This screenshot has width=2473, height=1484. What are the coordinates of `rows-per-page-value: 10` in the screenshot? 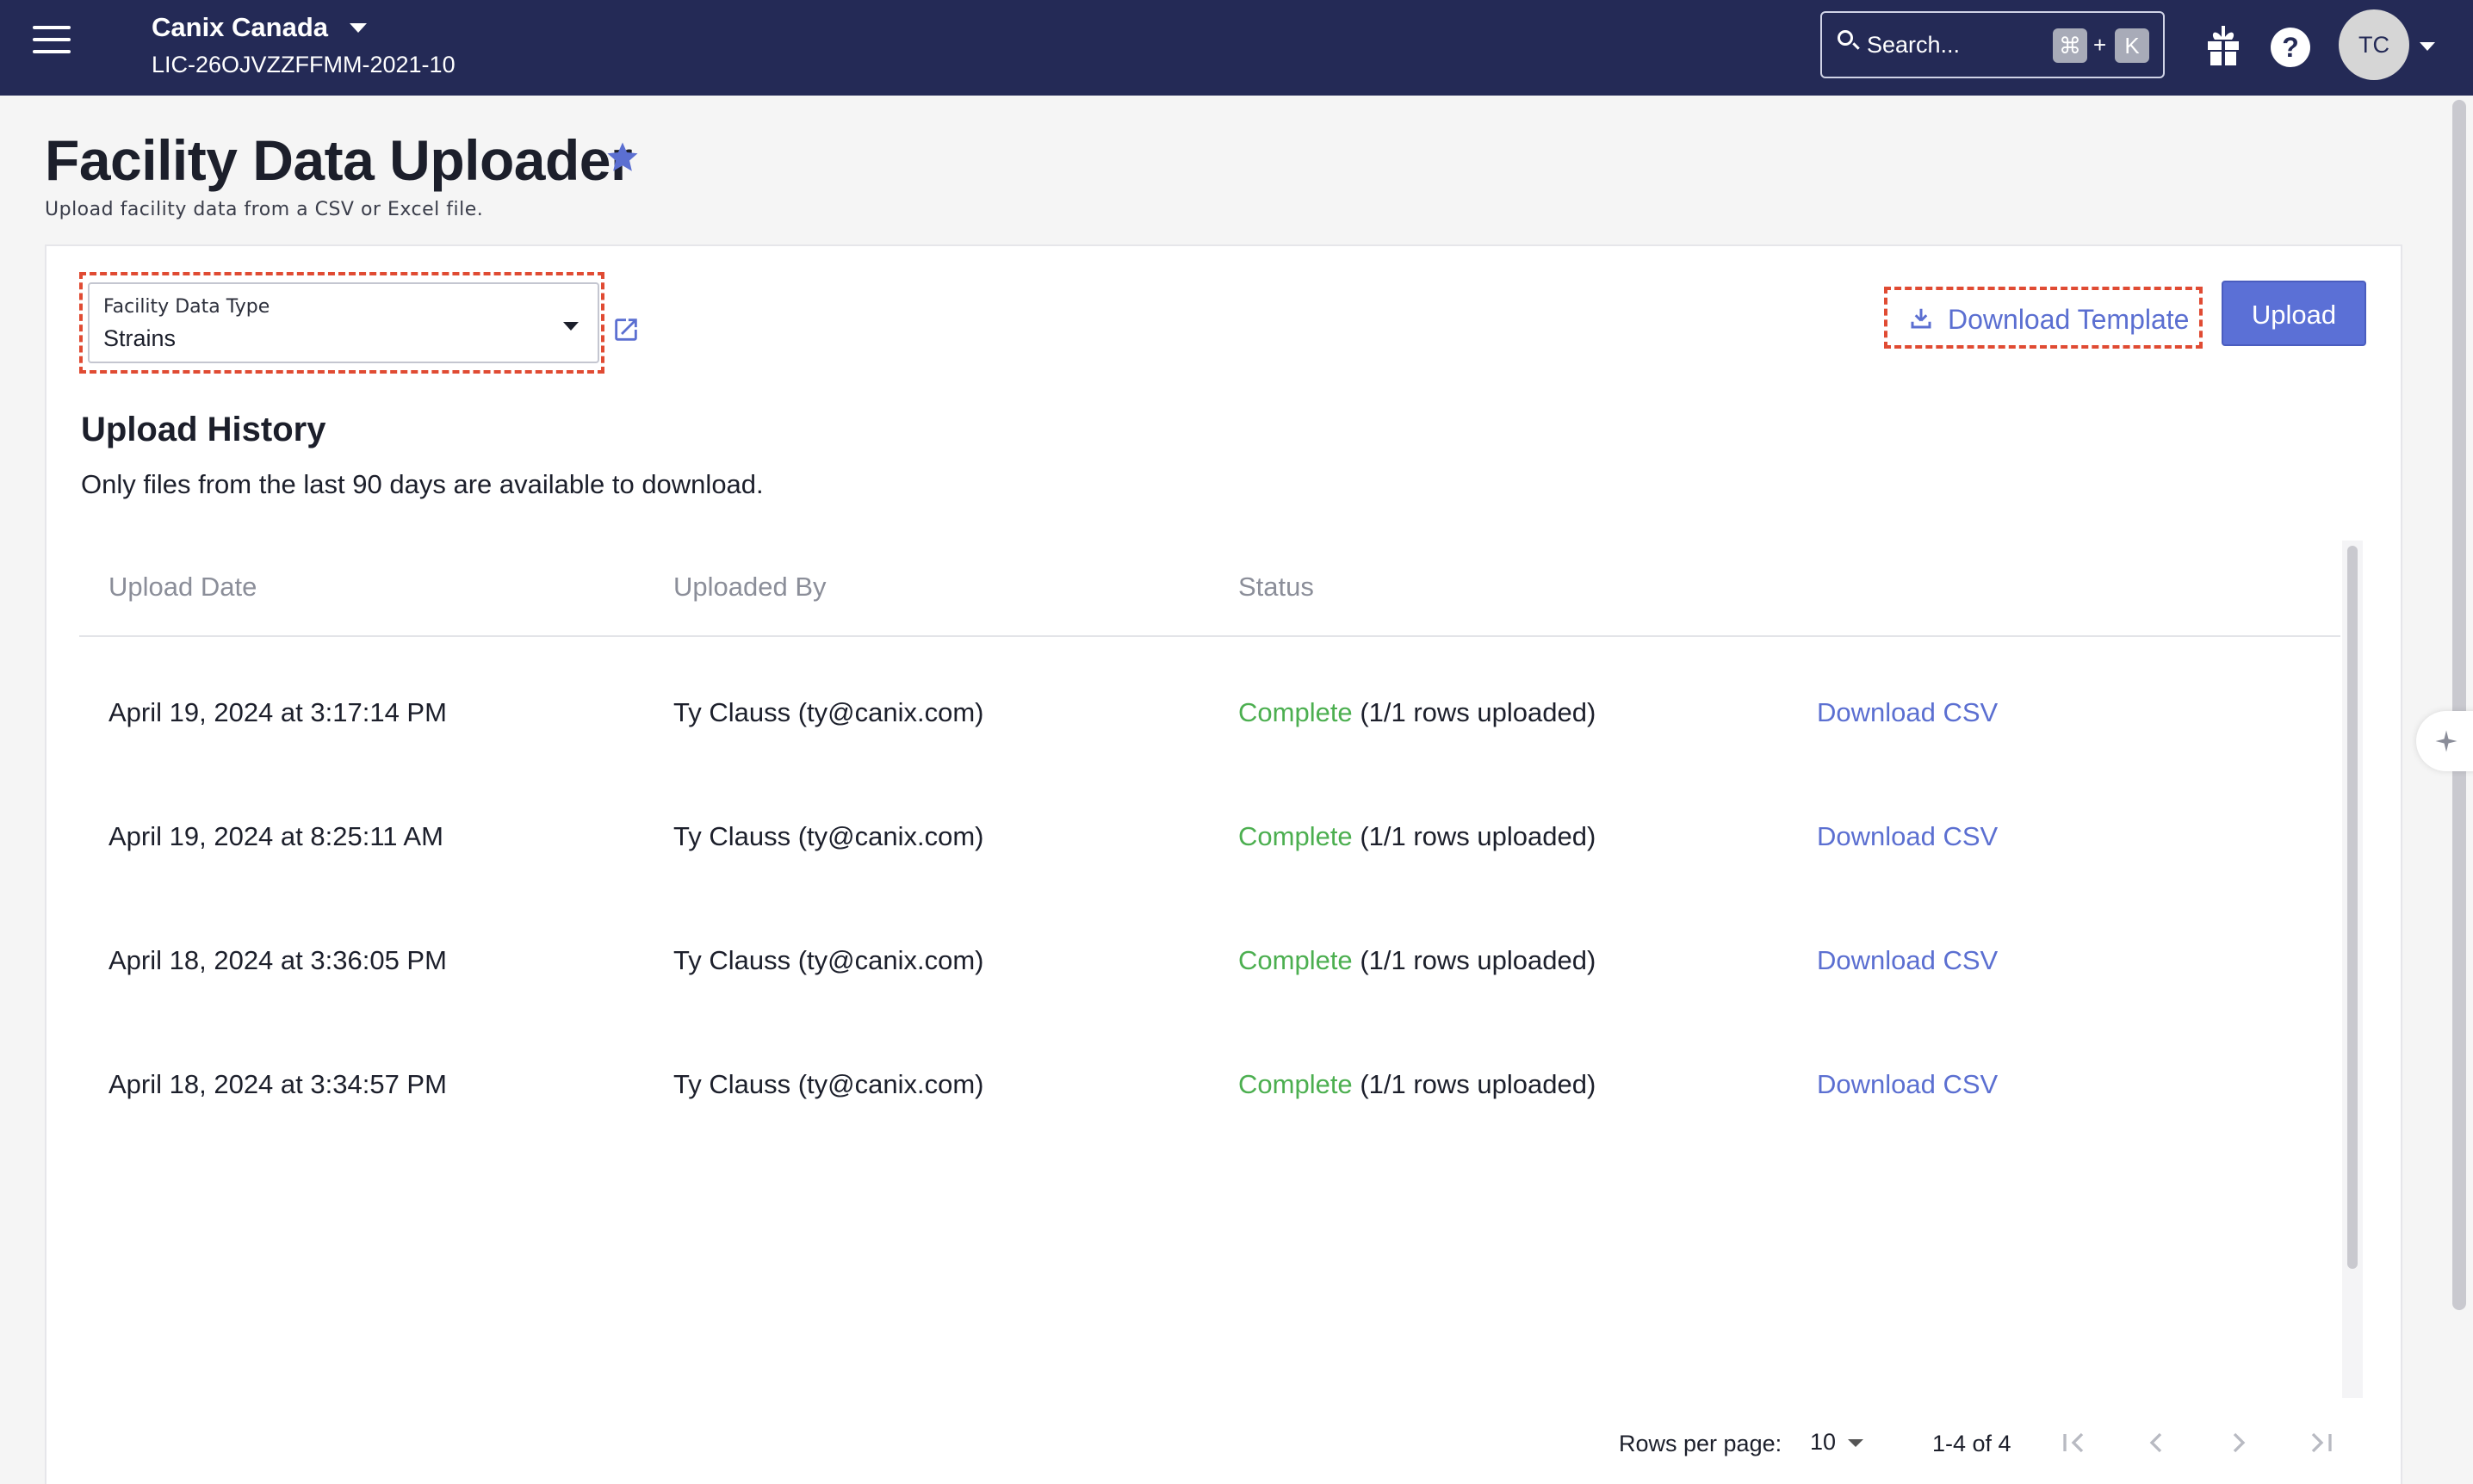 It's located at (1823, 1442).